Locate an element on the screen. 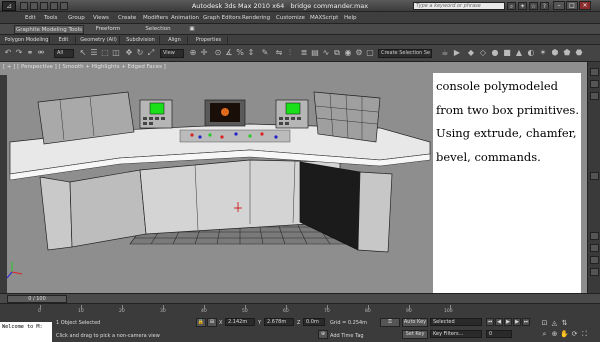  maximize-viewport-icon: ⛶ is located at coordinates (584, 334).